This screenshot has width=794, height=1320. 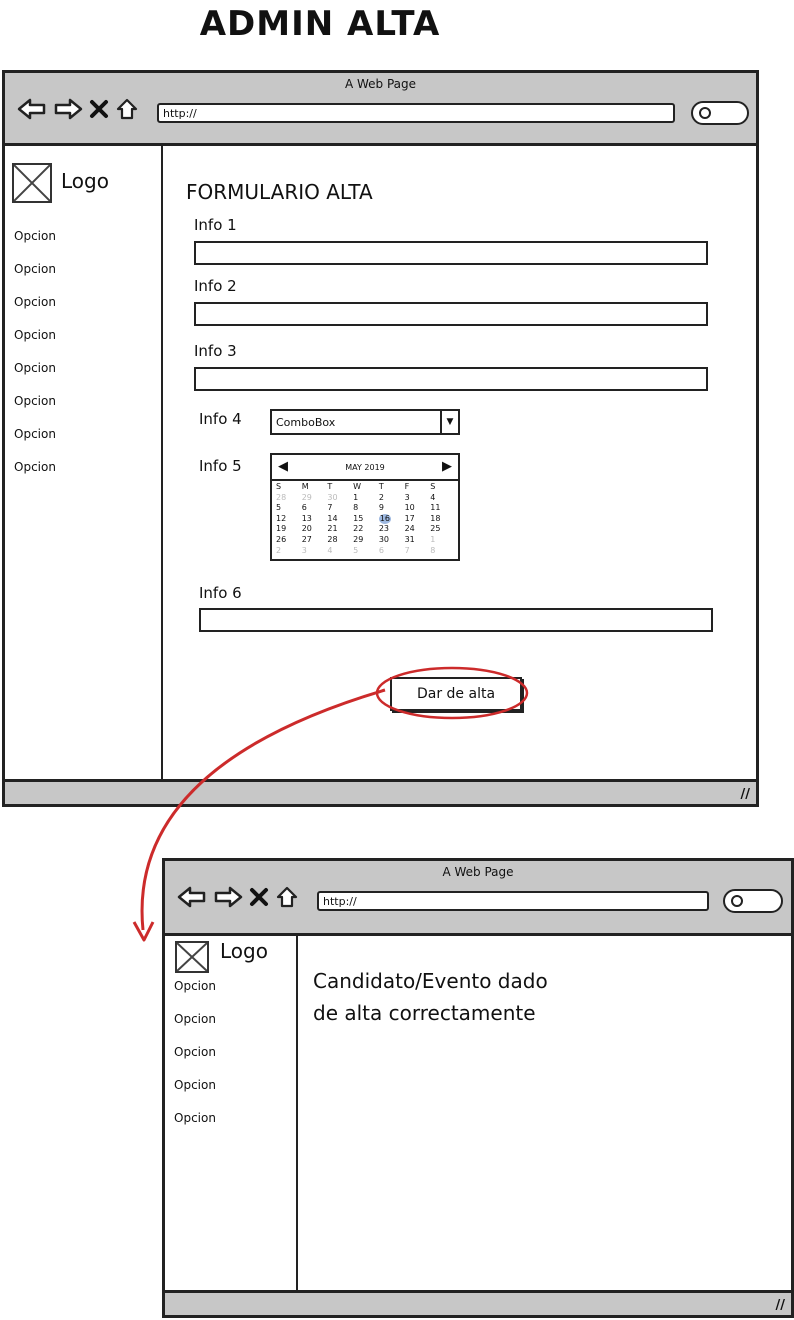 What do you see at coordinates (263, 809) in the screenshot?
I see `flow-arrow` at bounding box center [263, 809].